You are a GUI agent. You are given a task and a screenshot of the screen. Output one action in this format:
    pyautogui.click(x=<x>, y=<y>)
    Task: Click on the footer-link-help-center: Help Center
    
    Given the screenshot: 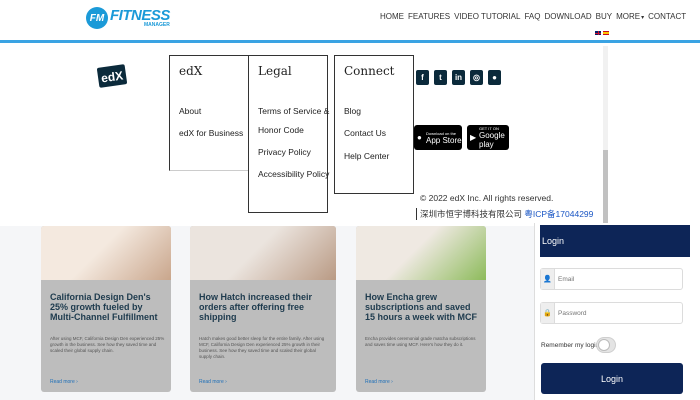 What is the action you would take?
    pyautogui.click(x=366, y=156)
    